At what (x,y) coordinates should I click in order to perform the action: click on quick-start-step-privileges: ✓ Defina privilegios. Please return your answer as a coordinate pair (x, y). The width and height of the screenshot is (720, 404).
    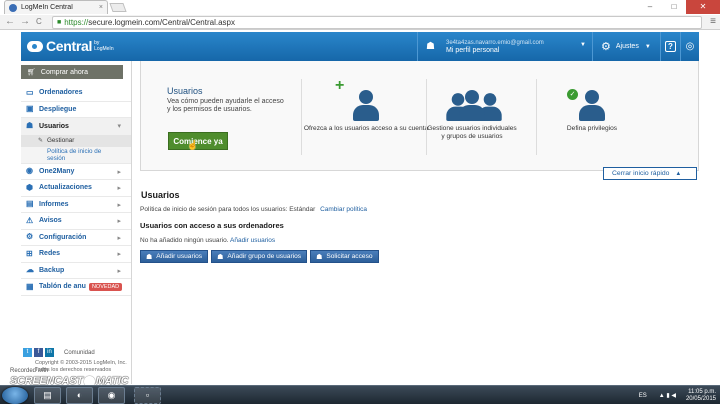
    Looking at the image, I should click on (592, 106).